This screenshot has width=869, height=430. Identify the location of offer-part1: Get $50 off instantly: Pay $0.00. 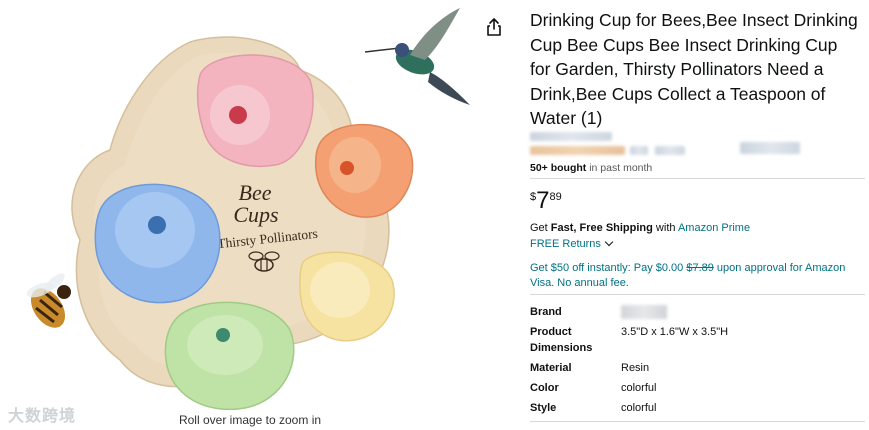
(608, 268).